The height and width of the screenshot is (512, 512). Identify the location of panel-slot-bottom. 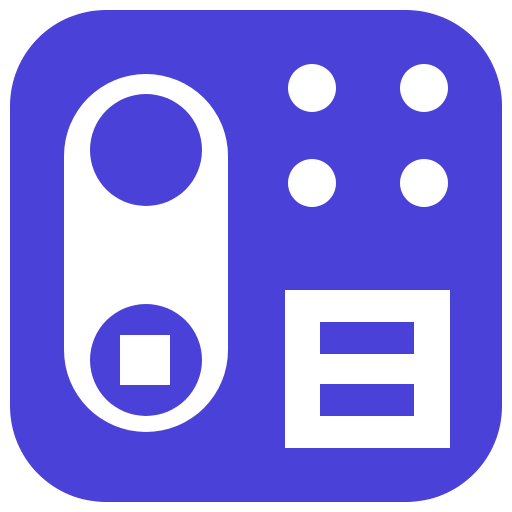
(367, 400).